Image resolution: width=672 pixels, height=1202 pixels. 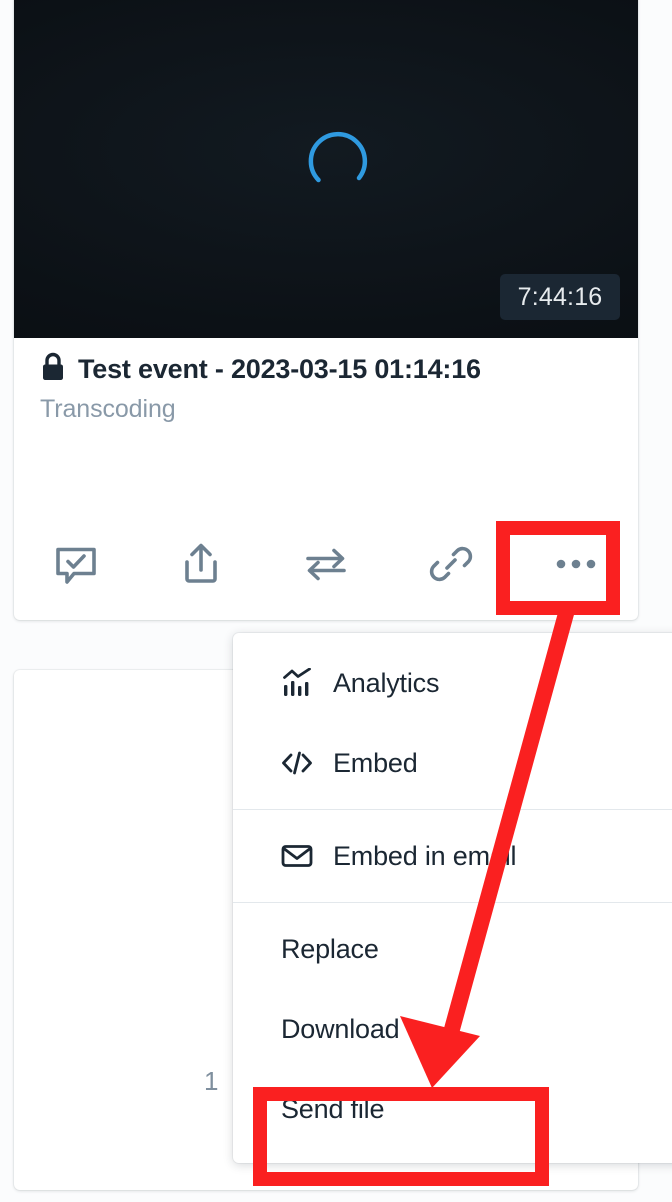 I want to click on more-options-button, so click(x=575, y=564).